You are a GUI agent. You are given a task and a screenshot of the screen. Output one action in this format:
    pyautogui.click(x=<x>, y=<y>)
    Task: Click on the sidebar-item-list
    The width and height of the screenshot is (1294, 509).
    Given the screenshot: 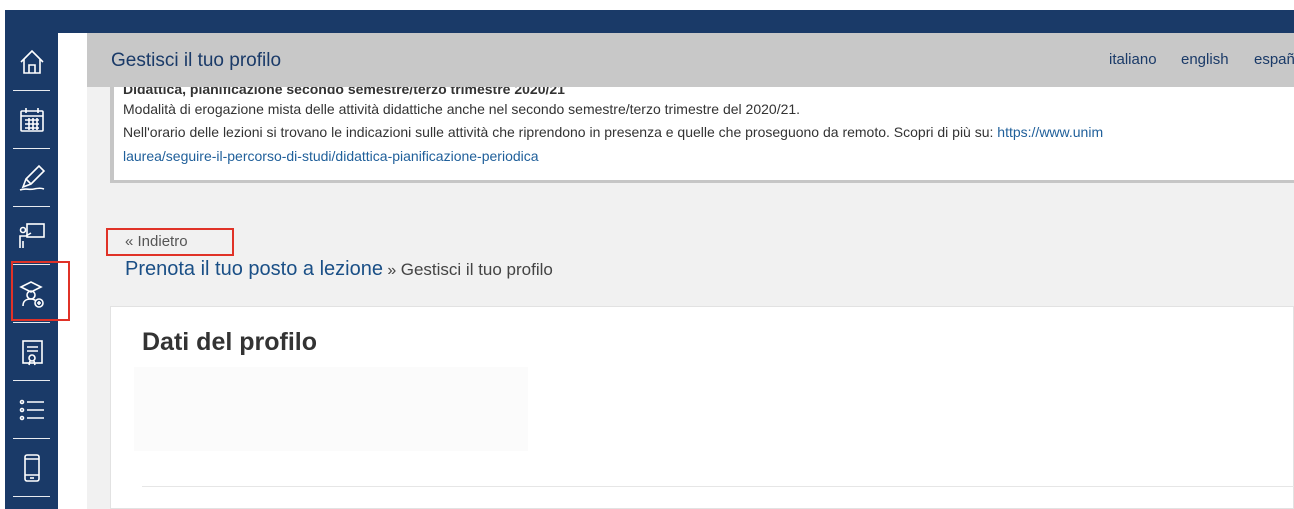 What is the action you would take?
    pyautogui.click(x=31, y=409)
    